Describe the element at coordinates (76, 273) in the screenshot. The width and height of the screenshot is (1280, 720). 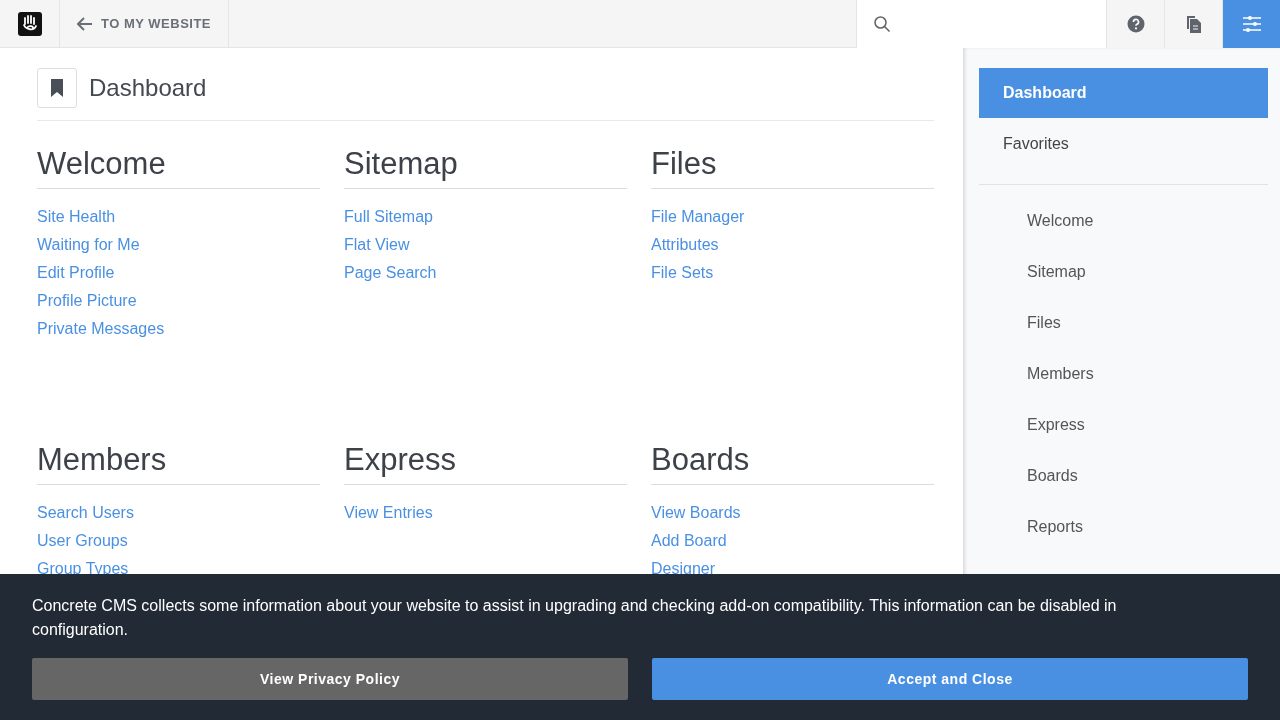
I see `section-link: Edit Profile` at that location.